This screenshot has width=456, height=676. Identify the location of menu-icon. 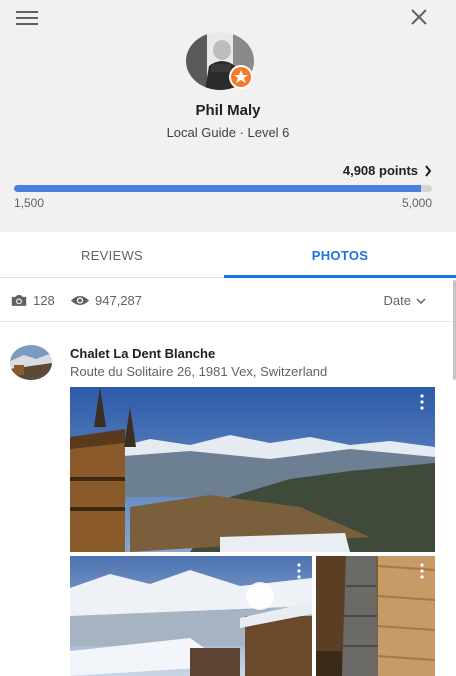
(27, 18).